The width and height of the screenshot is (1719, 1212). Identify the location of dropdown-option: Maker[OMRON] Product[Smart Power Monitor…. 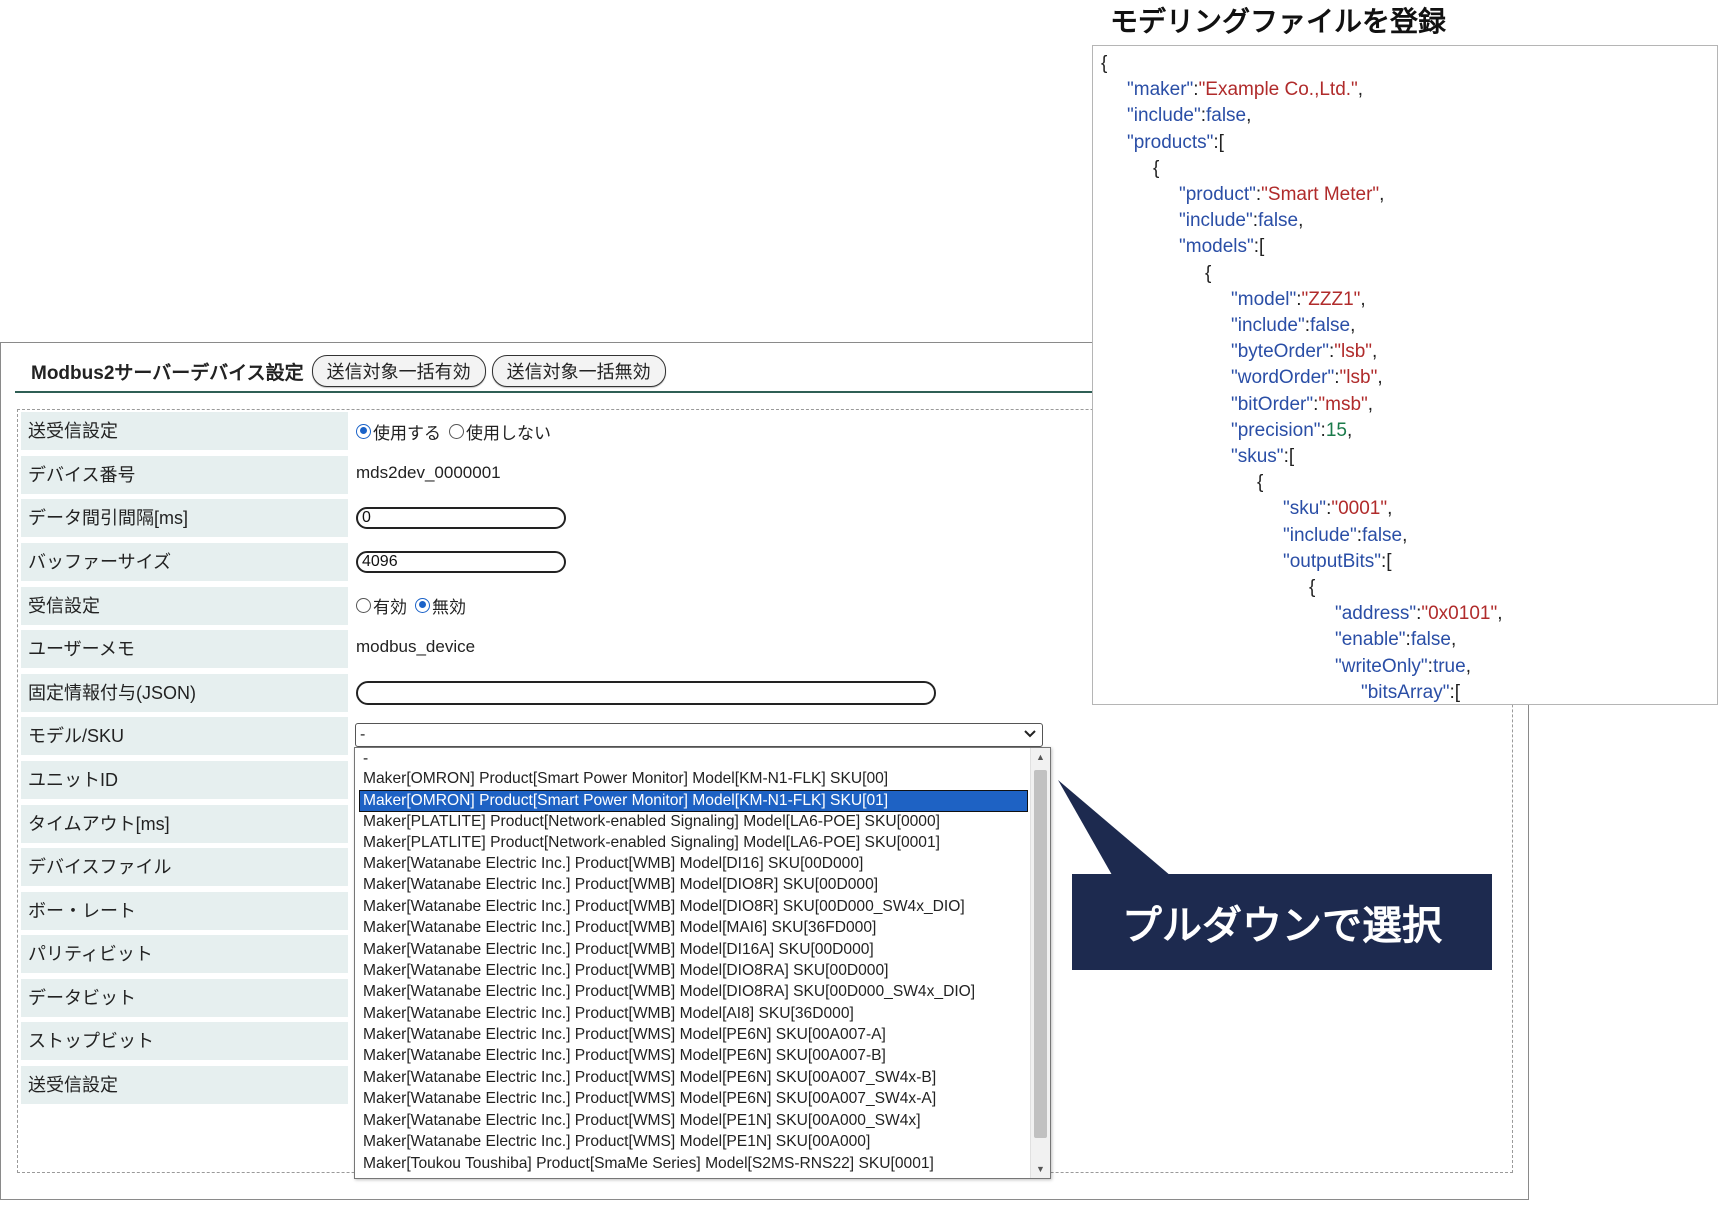
(693, 779).